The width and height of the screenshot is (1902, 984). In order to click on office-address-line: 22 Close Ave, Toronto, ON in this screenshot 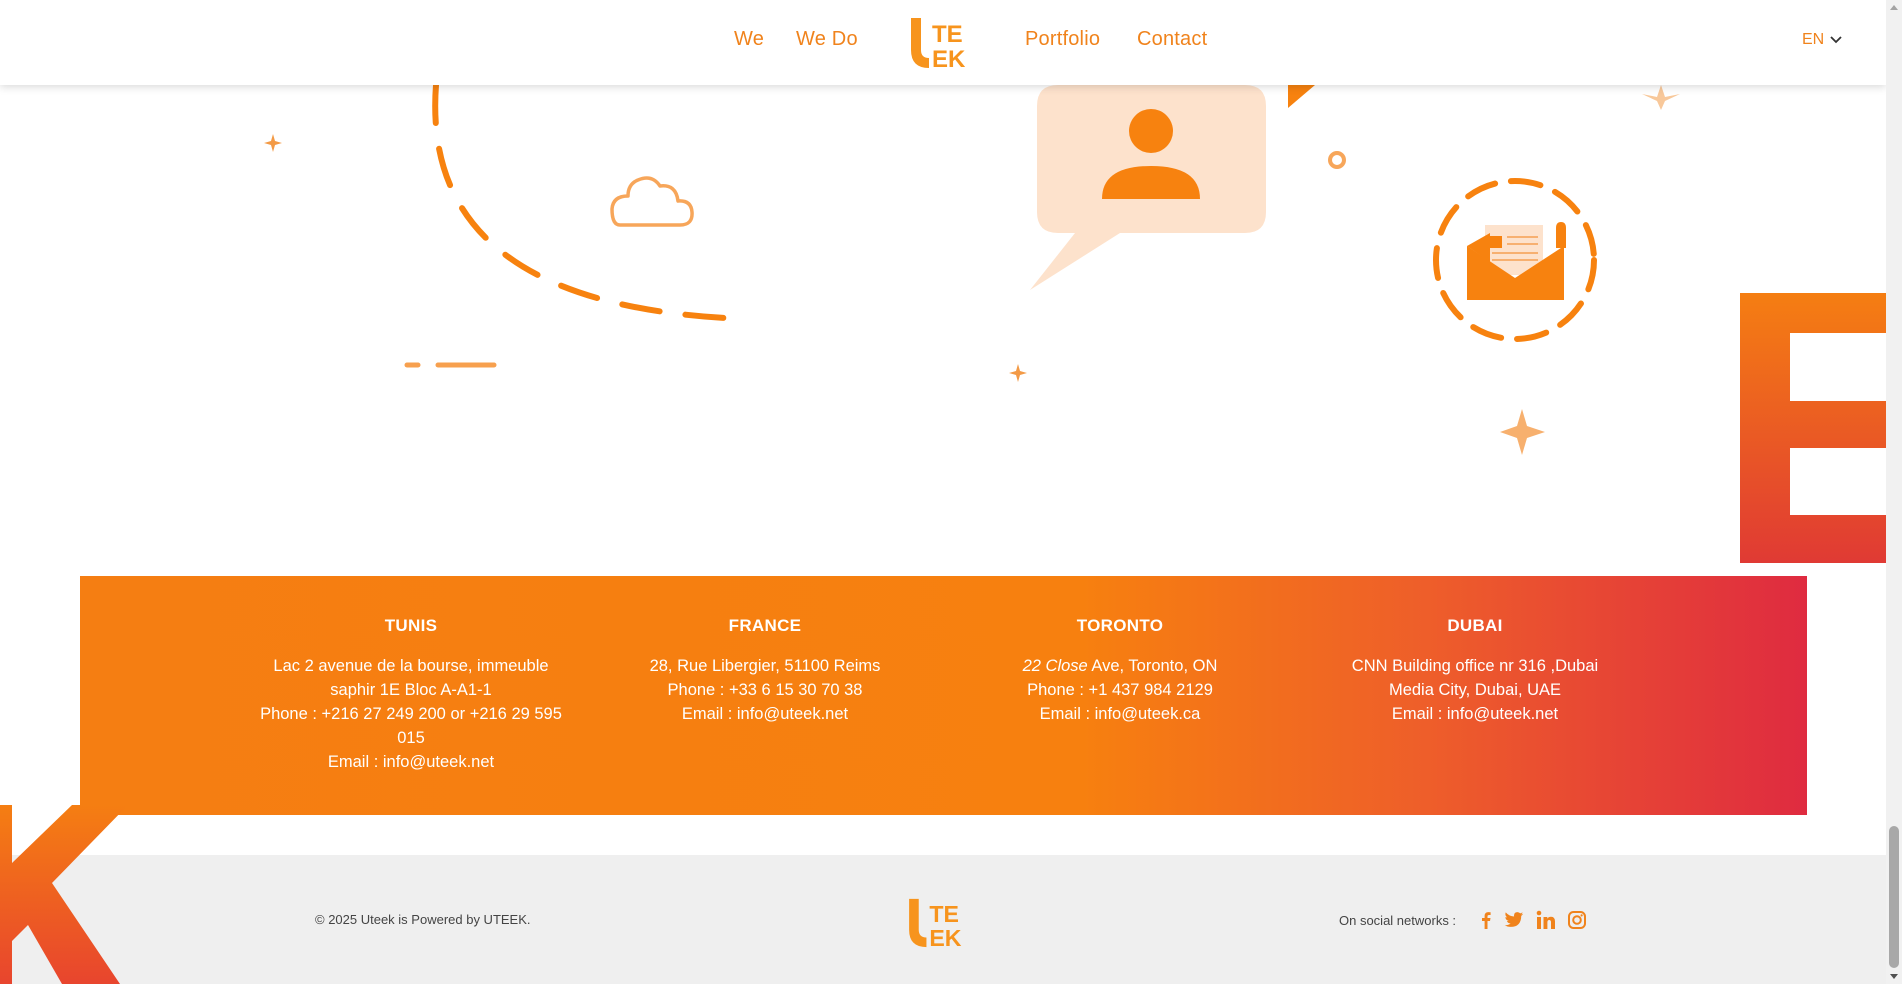, I will do `click(1120, 666)`.